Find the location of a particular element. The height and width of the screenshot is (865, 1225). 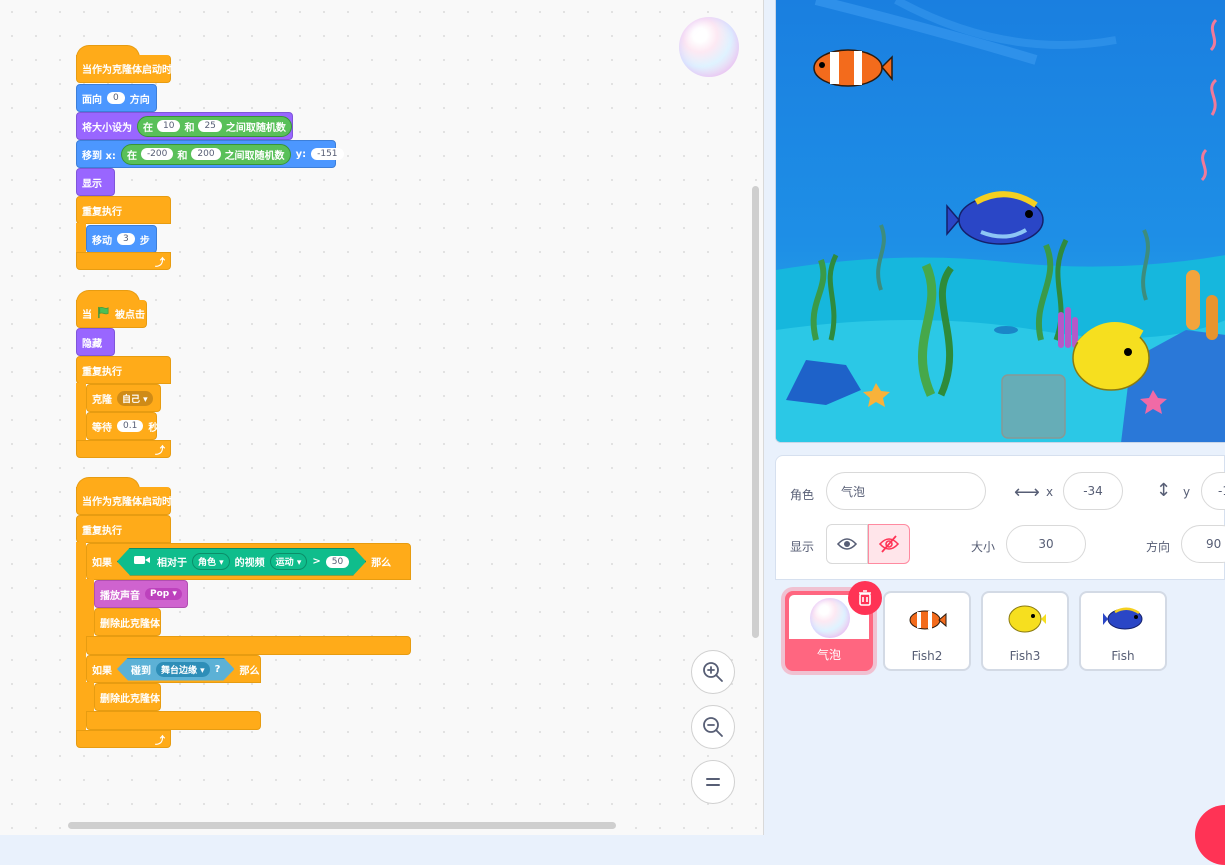

pick-random-reporter: 在 -200 和 200 之间取随机数 is located at coordinates (205, 154).